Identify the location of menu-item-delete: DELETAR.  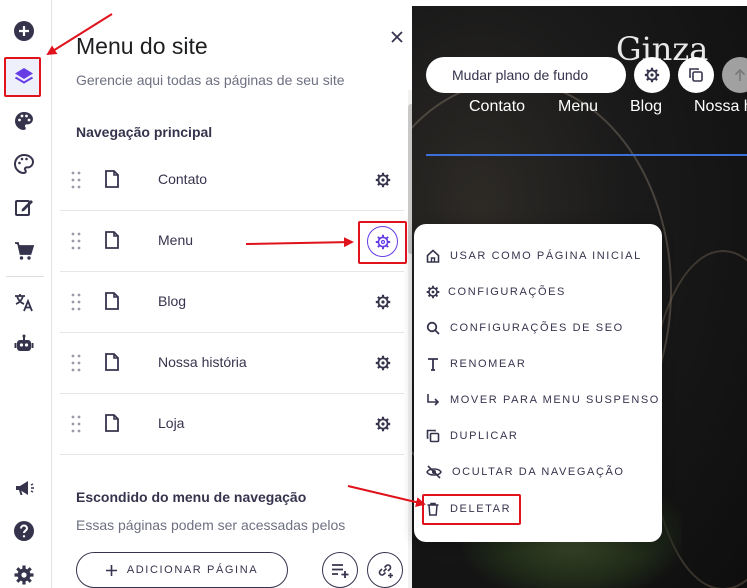
(468, 509).